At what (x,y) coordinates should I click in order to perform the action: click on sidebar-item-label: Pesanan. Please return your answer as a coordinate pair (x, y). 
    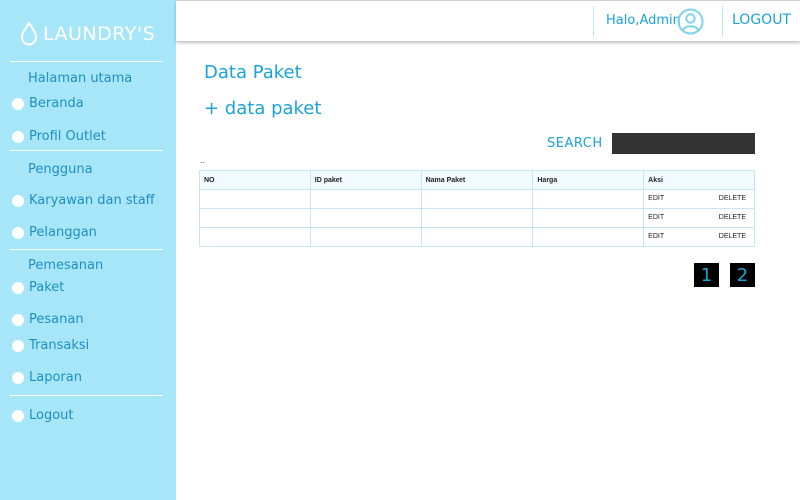
    Looking at the image, I should click on (56, 319).